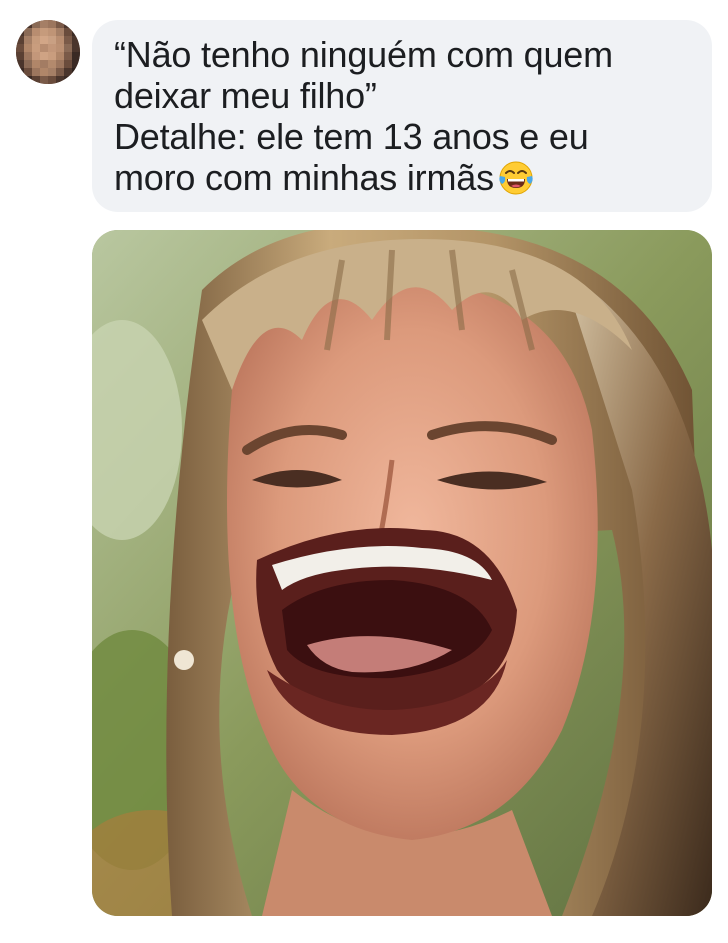  I want to click on comment-line-2: deixar meu filho”, so click(245, 95).